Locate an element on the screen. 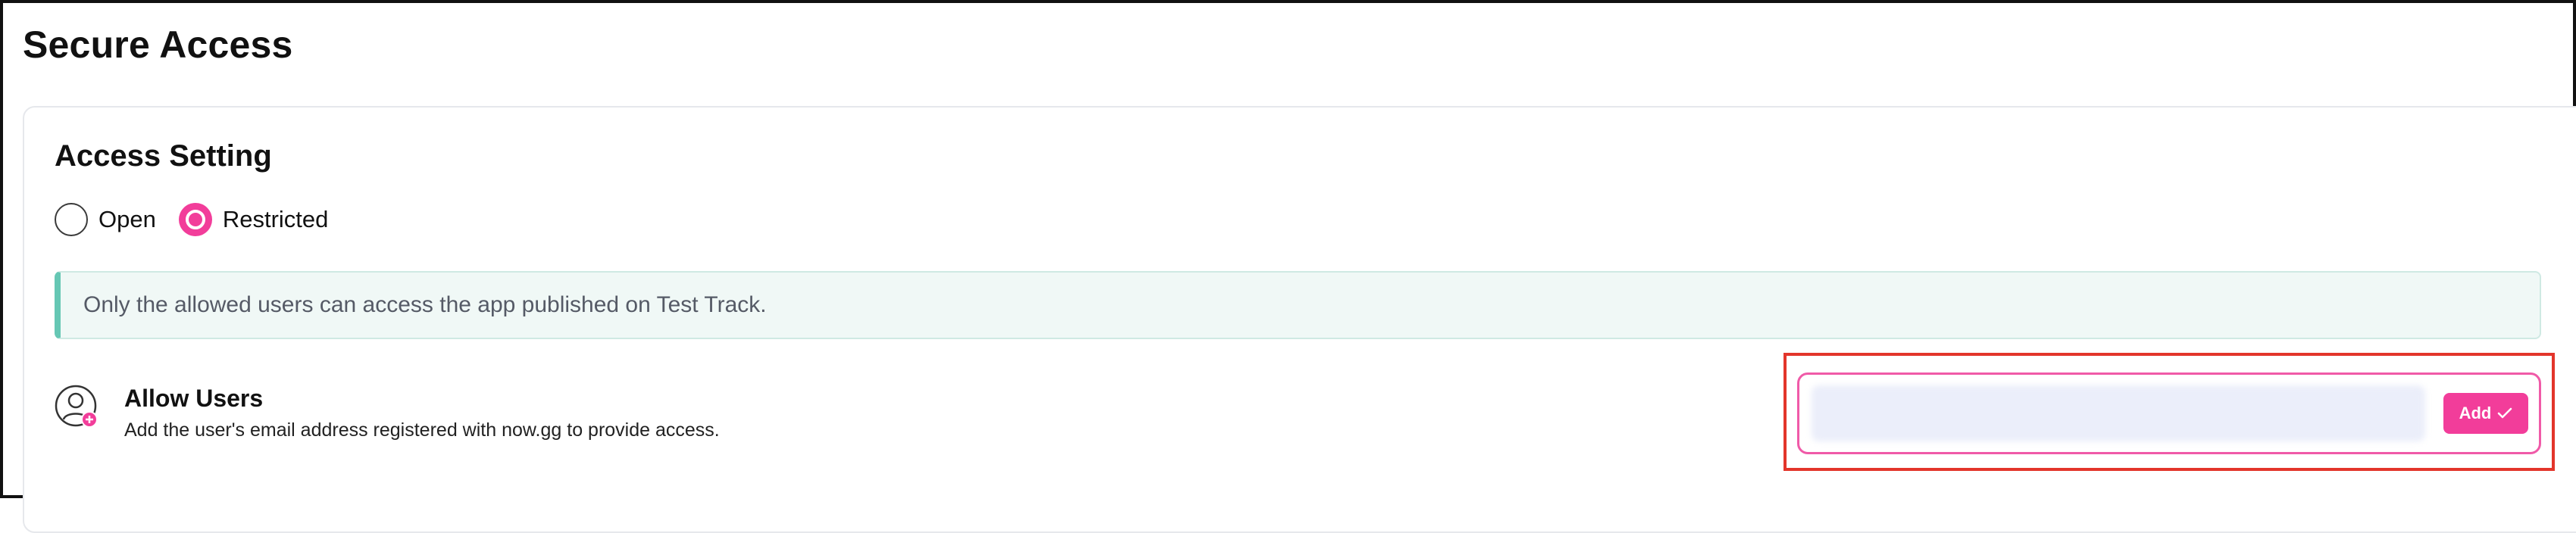 The width and height of the screenshot is (2576, 533). page-title: Secure Access is located at coordinates (158, 44).